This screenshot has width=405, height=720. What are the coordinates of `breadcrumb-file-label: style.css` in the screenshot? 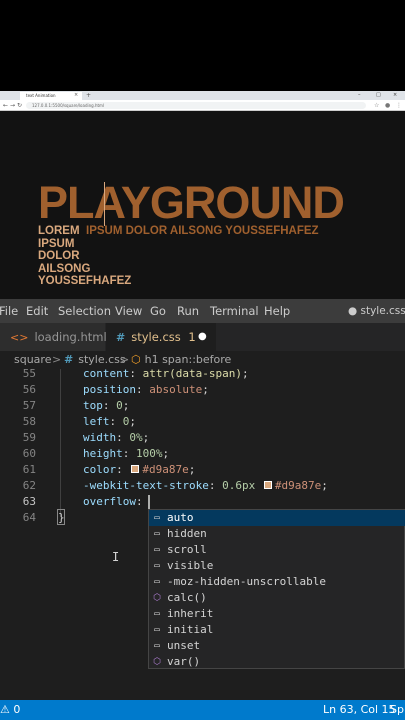 It's located at (102, 359).